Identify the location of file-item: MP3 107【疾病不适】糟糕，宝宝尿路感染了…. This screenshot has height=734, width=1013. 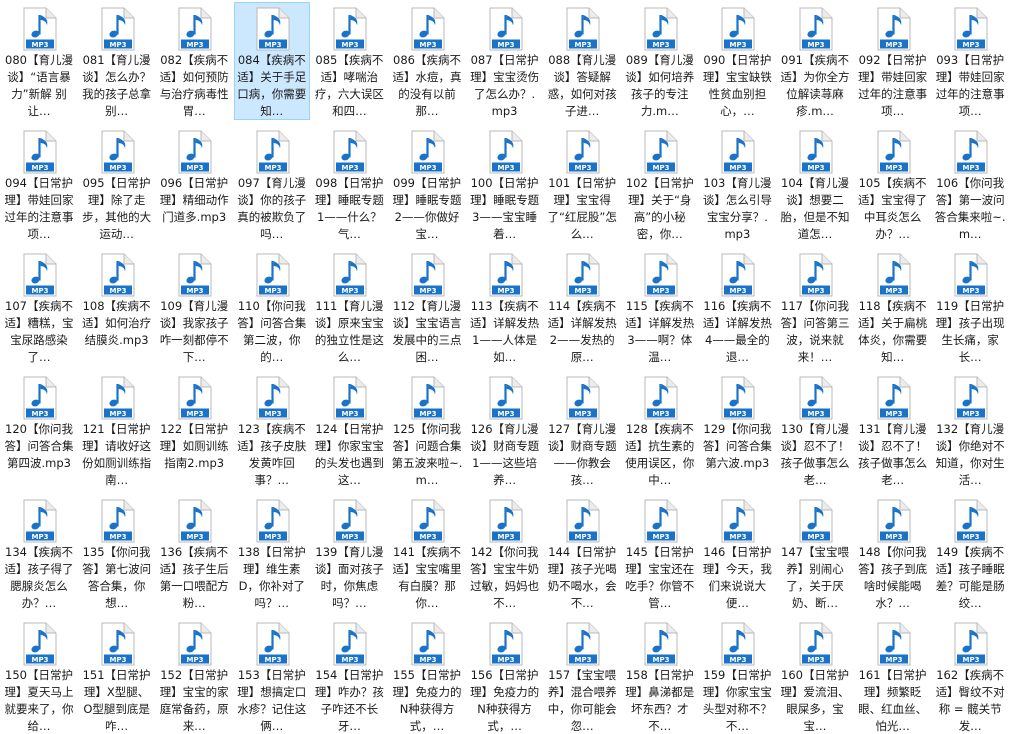
(39, 307).